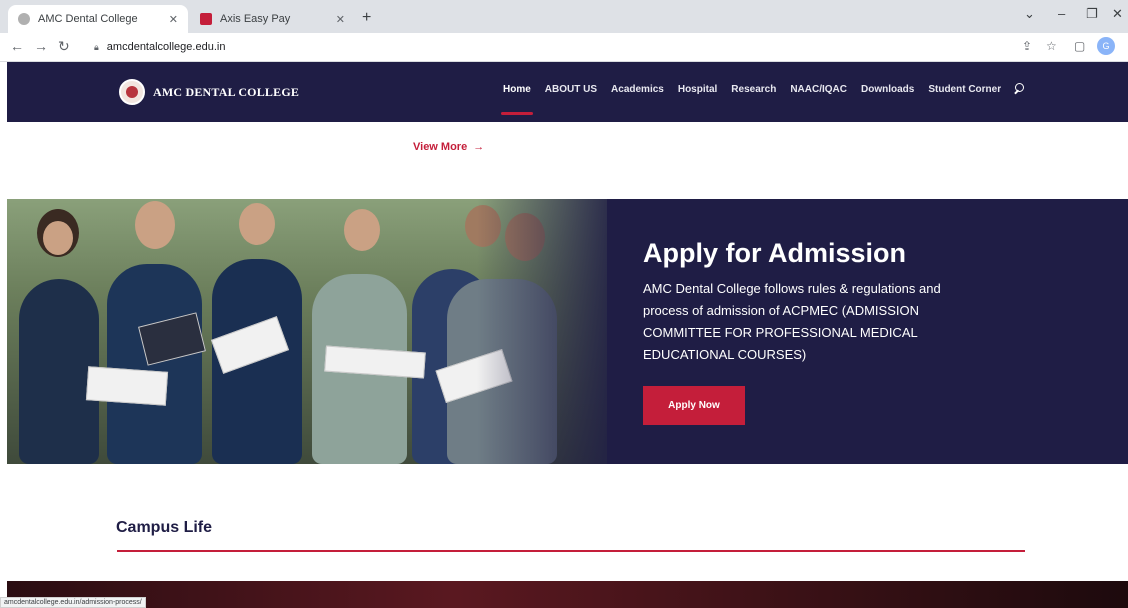 The width and height of the screenshot is (1128, 608). I want to click on tab-title: AMC Dental College, so click(88, 19).